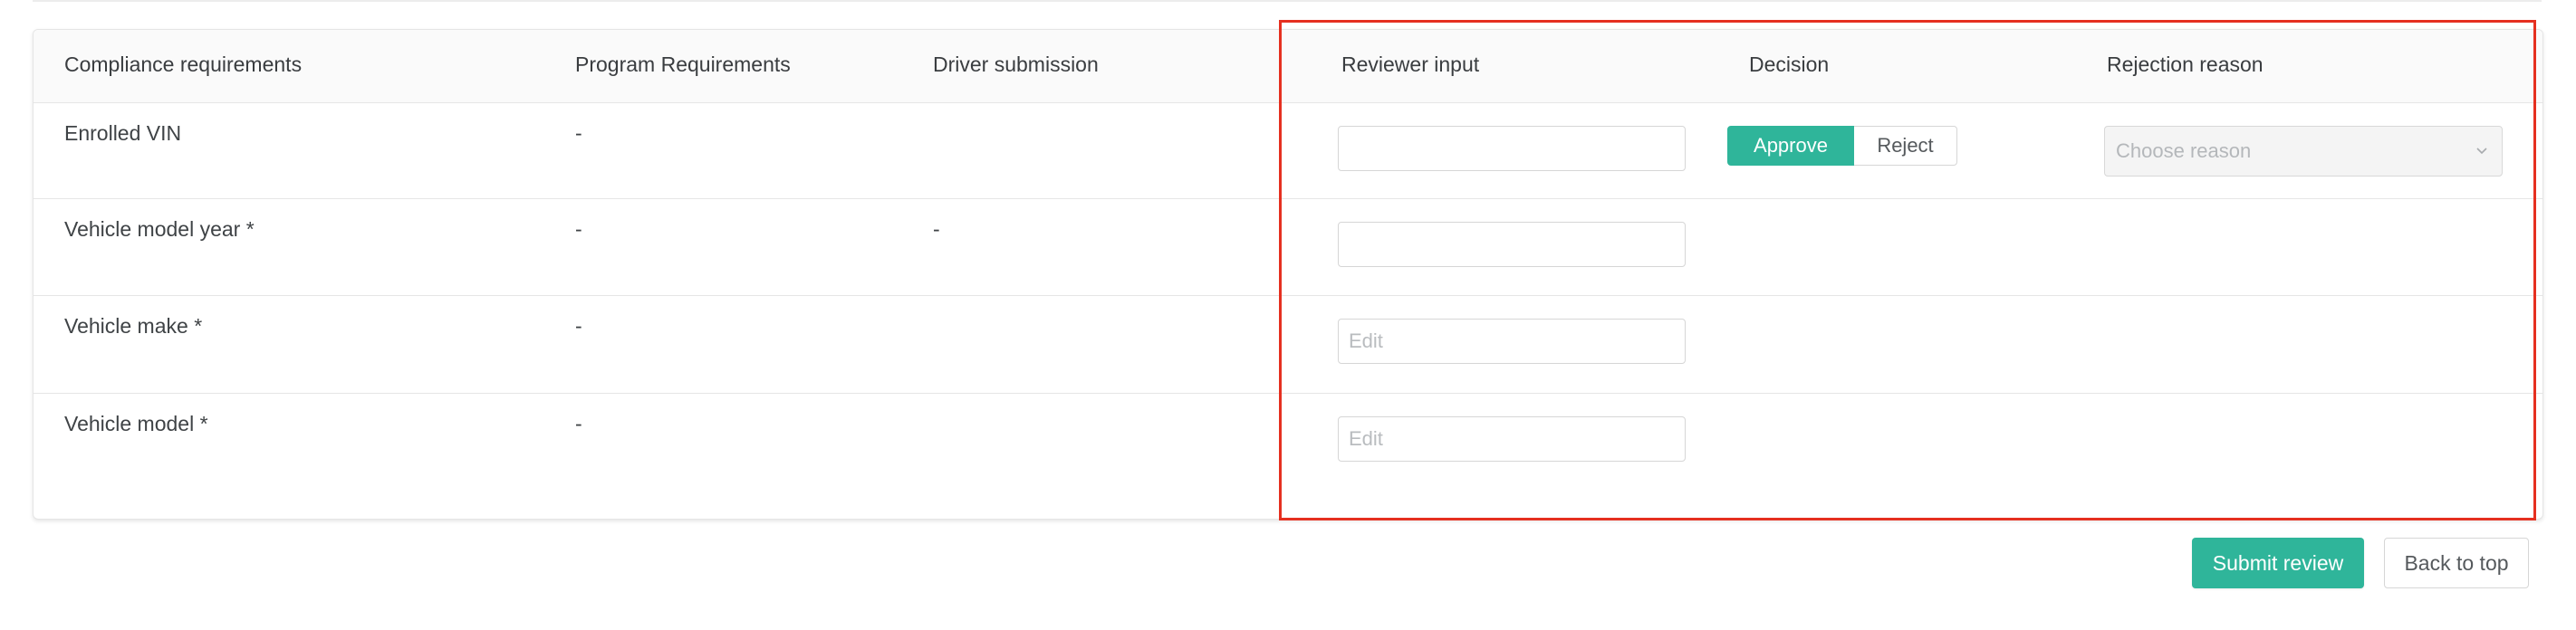  I want to click on requirement-label: Vehicle make *, so click(133, 326).